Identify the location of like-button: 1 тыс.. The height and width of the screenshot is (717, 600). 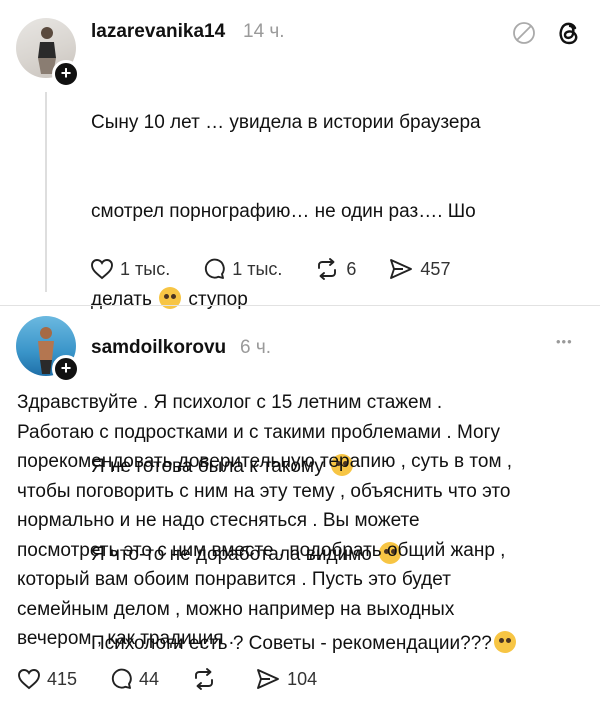
(130, 269).